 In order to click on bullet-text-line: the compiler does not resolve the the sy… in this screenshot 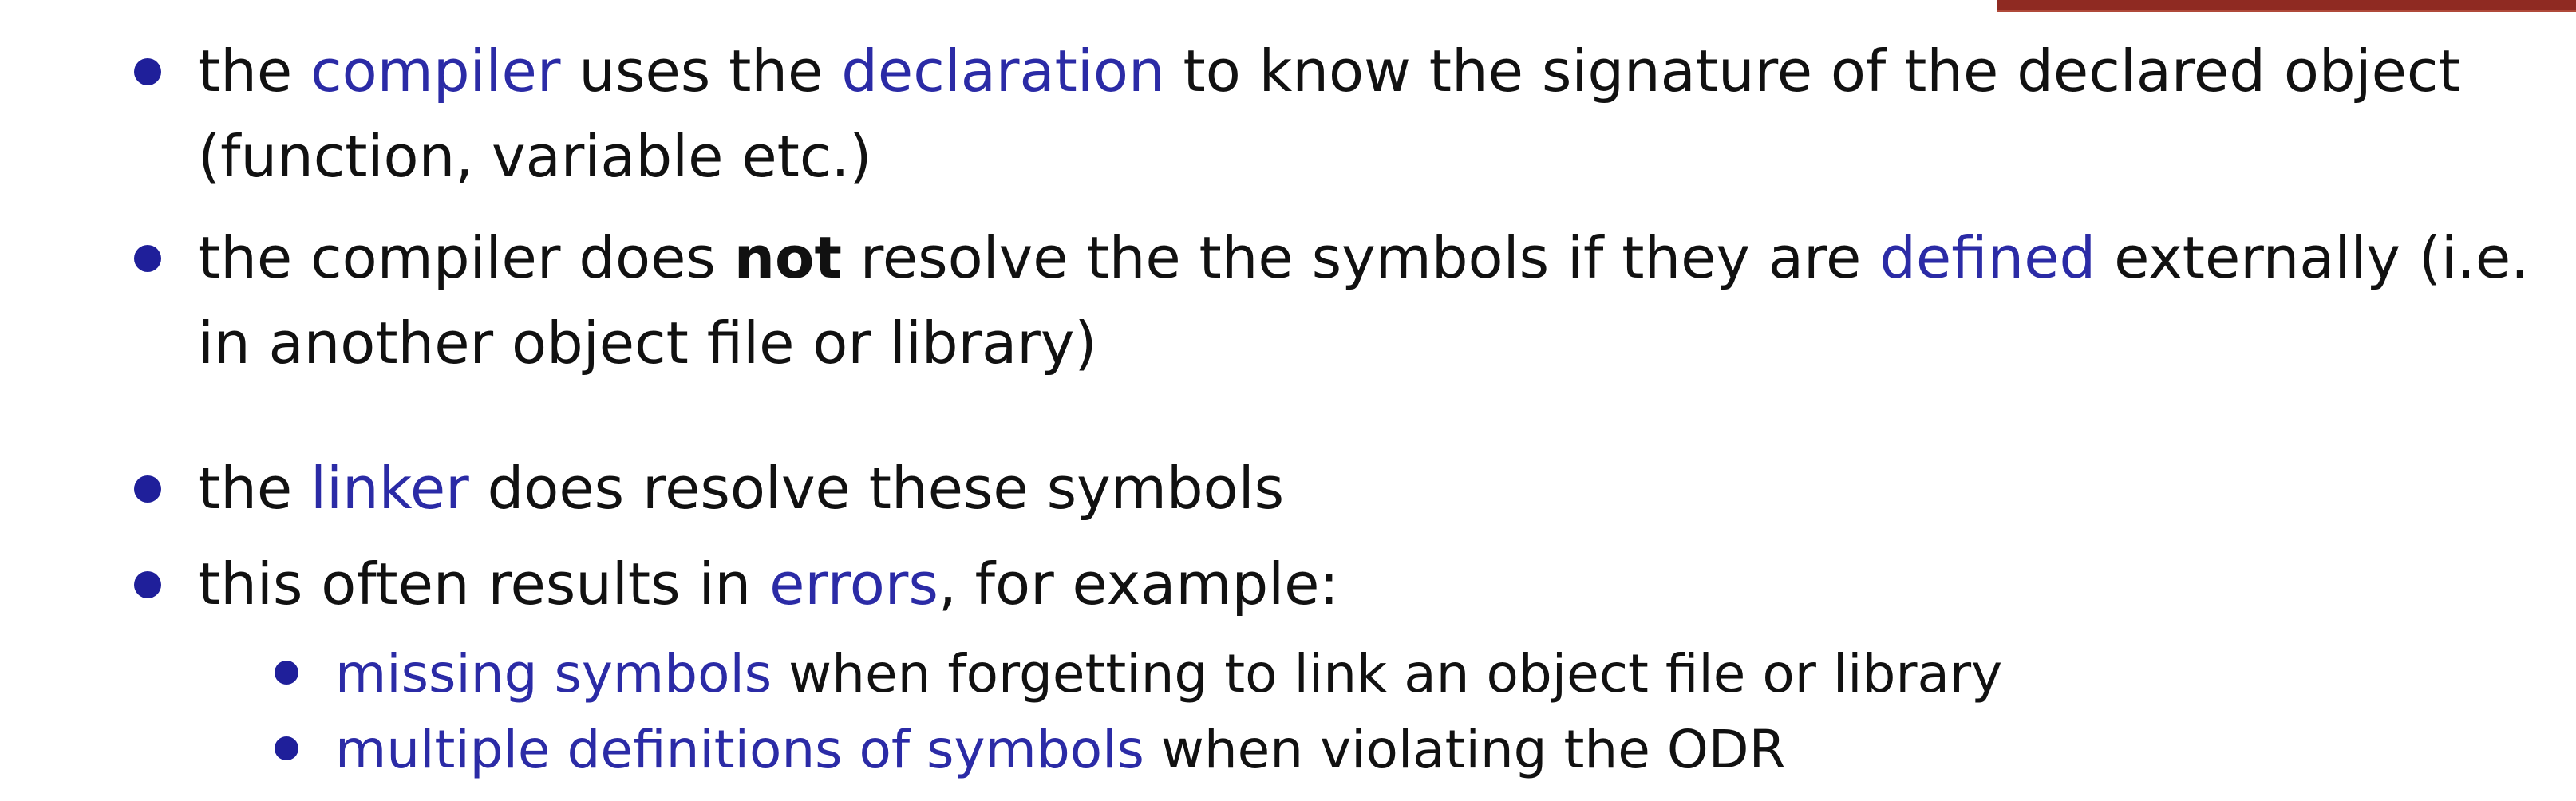, I will do `click(1363, 257)`.